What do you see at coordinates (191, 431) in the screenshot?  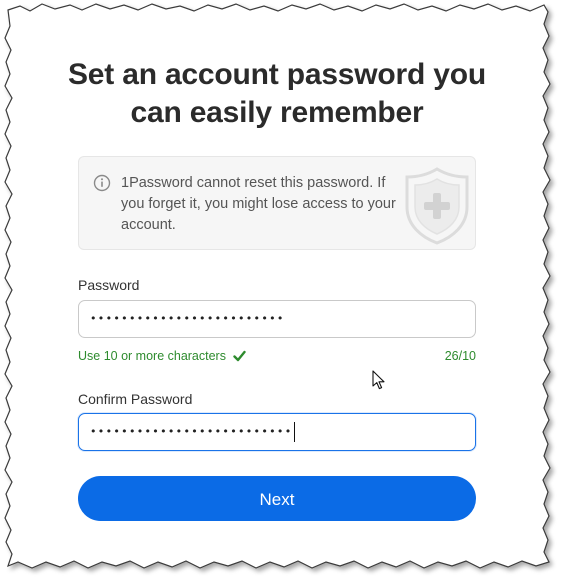 I see `confirm-password-masked-value: ••••••••••••••••••••••••••` at bounding box center [191, 431].